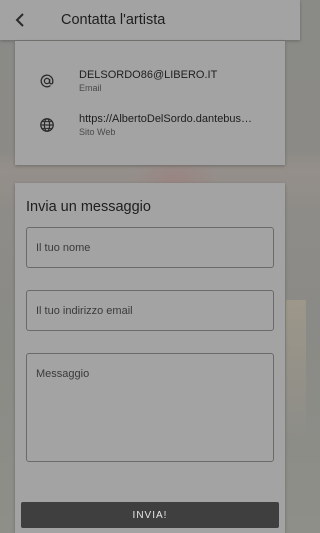  What do you see at coordinates (296, 370) in the screenshot?
I see `background-image-edge` at bounding box center [296, 370].